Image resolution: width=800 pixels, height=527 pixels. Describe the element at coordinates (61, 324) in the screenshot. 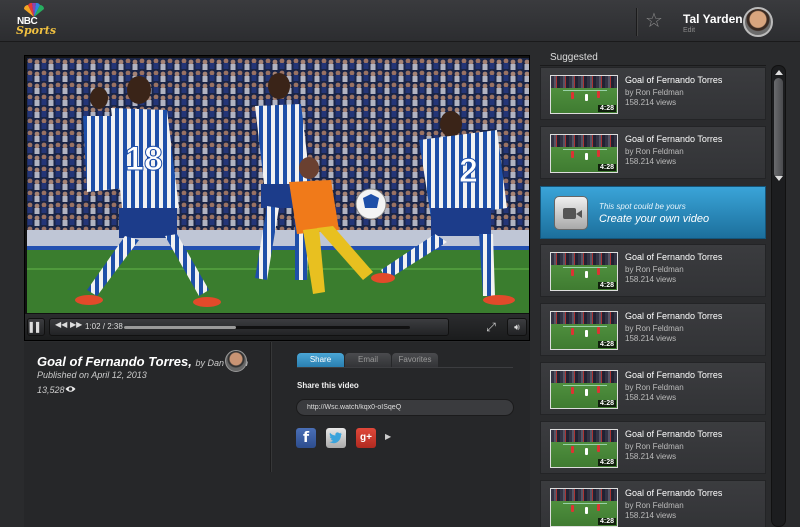

I see `skip-back-icon: ◀◀` at that location.